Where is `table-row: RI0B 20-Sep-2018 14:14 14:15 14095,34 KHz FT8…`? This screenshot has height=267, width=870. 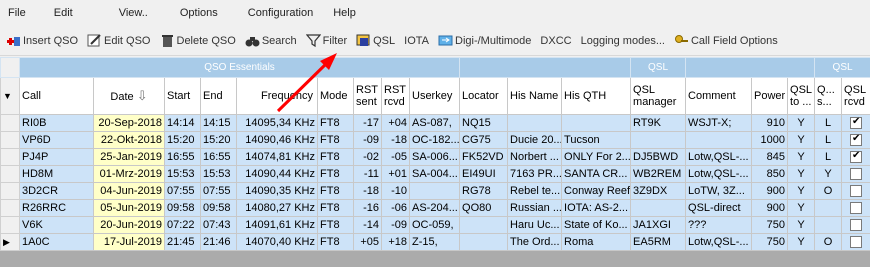 table-row: RI0B 20-Sep-2018 14:14 14:15 14095,34 KHz FT8… is located at coordinates (435, 123).